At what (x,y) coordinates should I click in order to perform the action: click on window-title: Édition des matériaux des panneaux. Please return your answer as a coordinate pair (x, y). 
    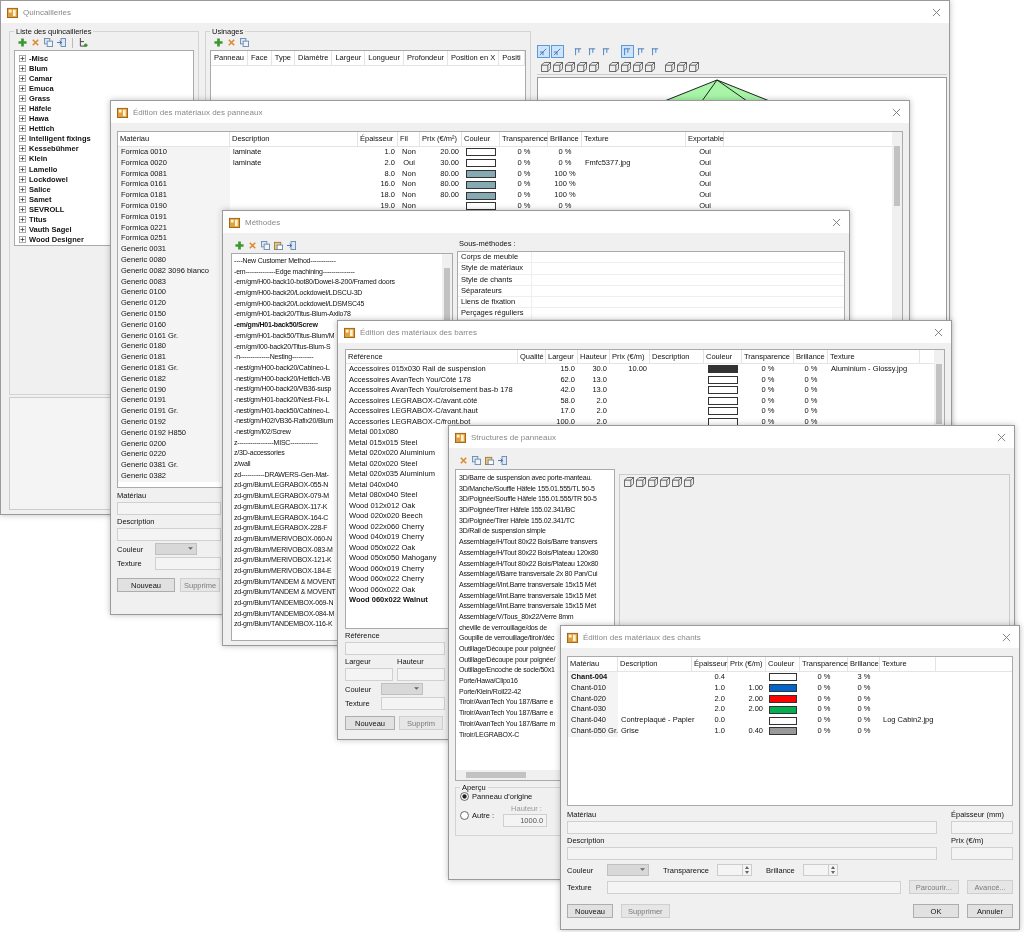
    Looking at the image, I should click on (198, 112).